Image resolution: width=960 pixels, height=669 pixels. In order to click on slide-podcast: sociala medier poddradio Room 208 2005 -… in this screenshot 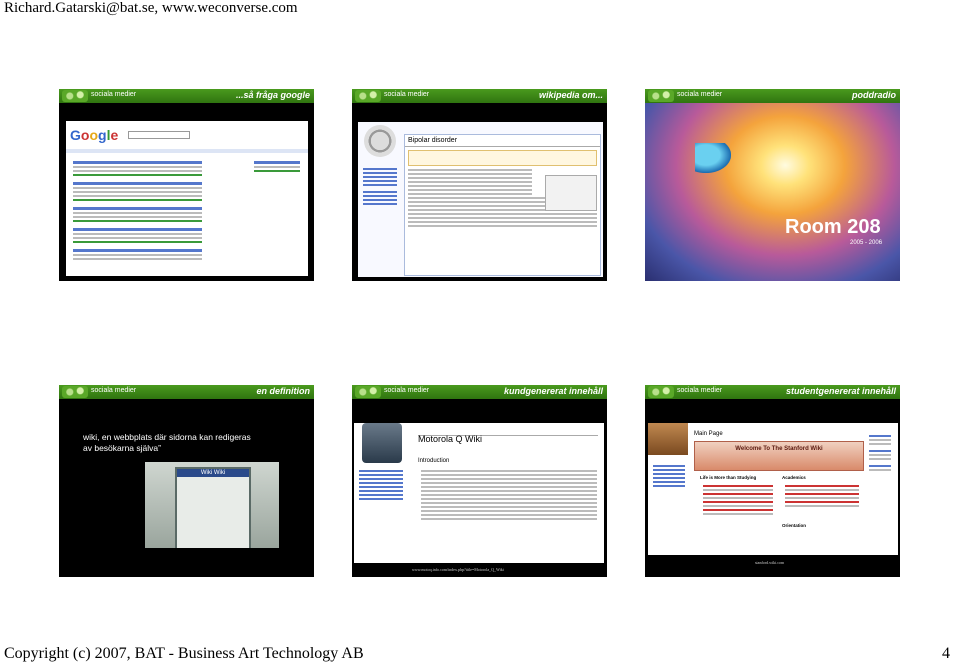, I will do `click(772, 185)`.